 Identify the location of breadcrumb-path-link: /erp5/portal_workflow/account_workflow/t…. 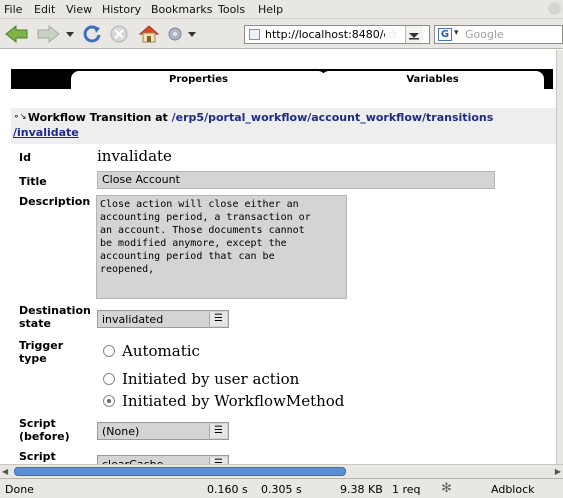
(333, 117).